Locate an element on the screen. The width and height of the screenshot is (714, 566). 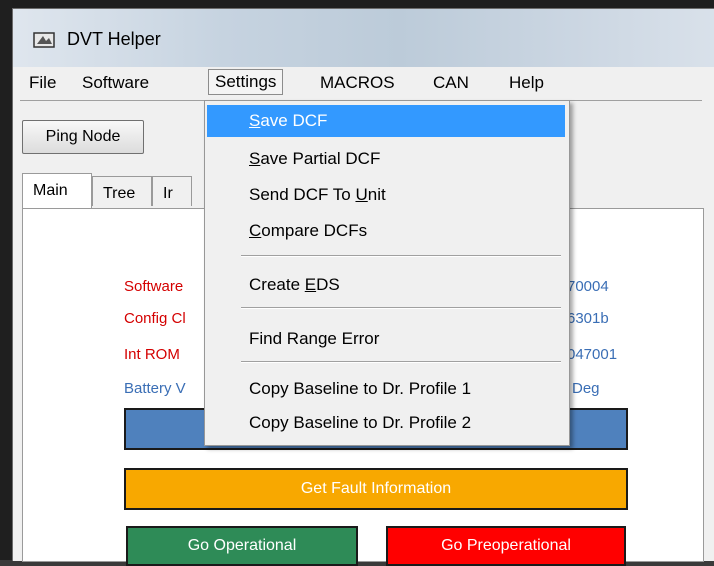
tab-partial: Ir is located at coordinates (172, 191).